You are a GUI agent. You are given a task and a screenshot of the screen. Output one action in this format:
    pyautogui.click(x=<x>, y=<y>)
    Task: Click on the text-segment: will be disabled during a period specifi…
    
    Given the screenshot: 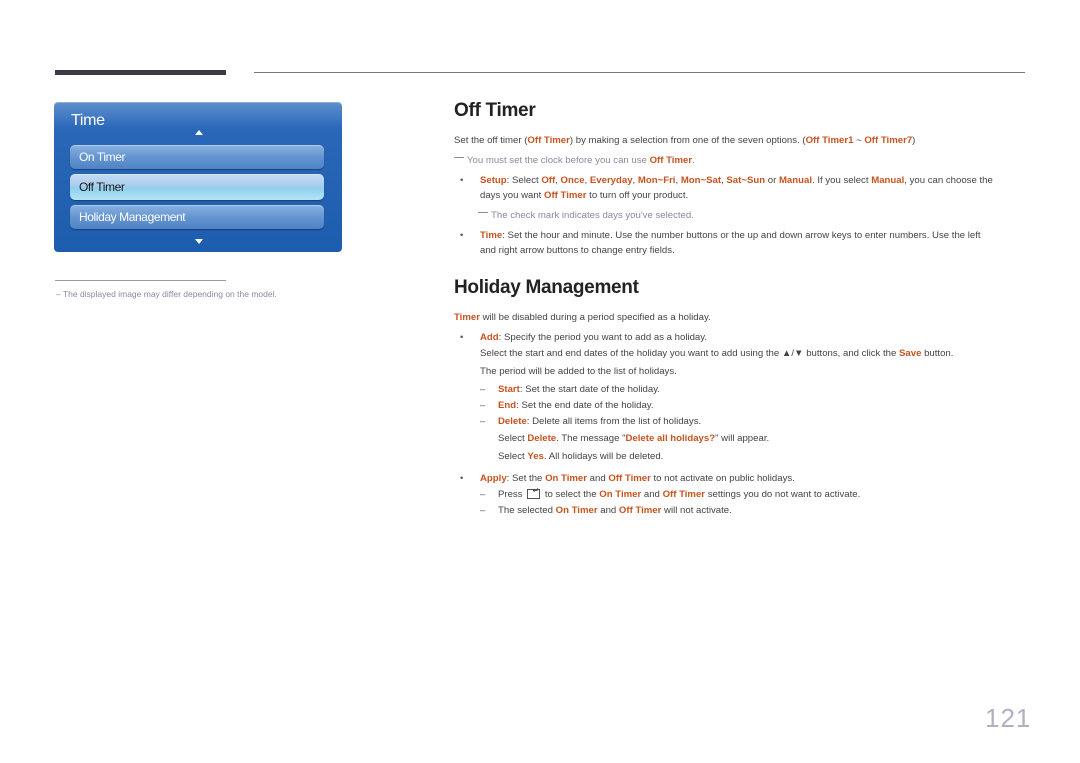 What is the action you would take?
    pyautogui.click(x=595, y=317)
    